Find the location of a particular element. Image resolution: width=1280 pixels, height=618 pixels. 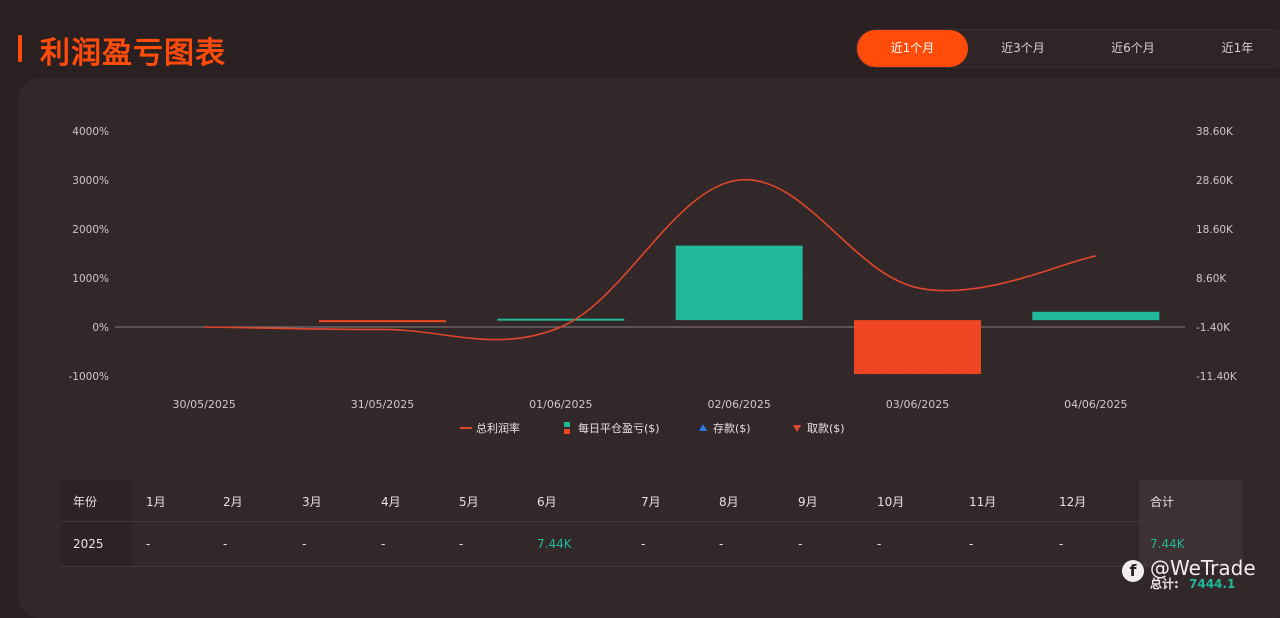

withdraw-down-icon is located at coordinates (797, 428).